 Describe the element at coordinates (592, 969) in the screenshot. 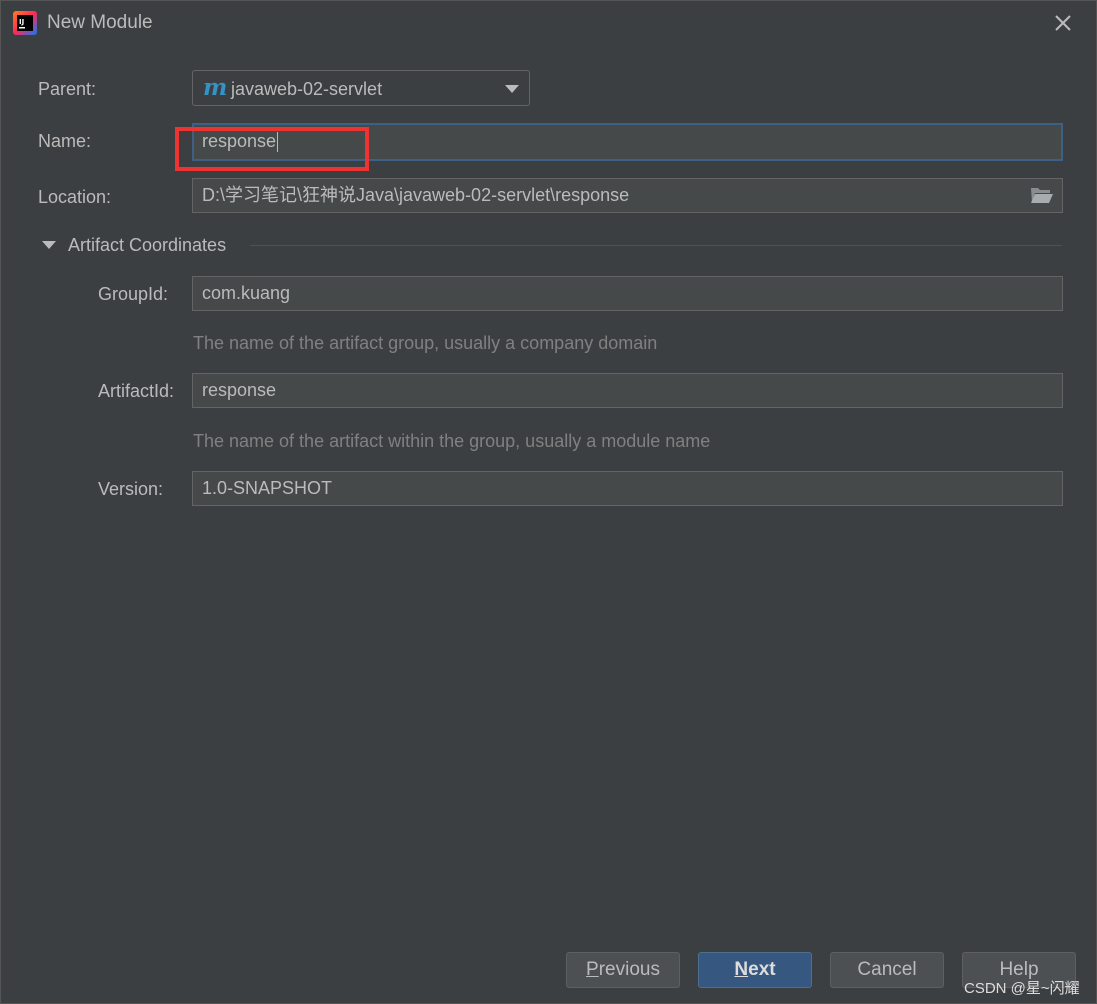

I see `previous-mnemonic: P` at that location.